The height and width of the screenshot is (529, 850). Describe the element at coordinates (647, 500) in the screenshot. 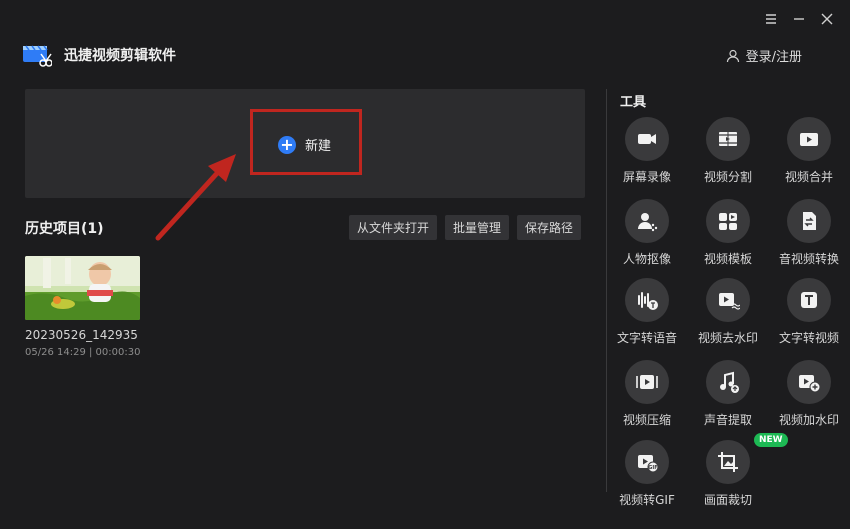

I see `tool-label: 视频转GIF` at that location.